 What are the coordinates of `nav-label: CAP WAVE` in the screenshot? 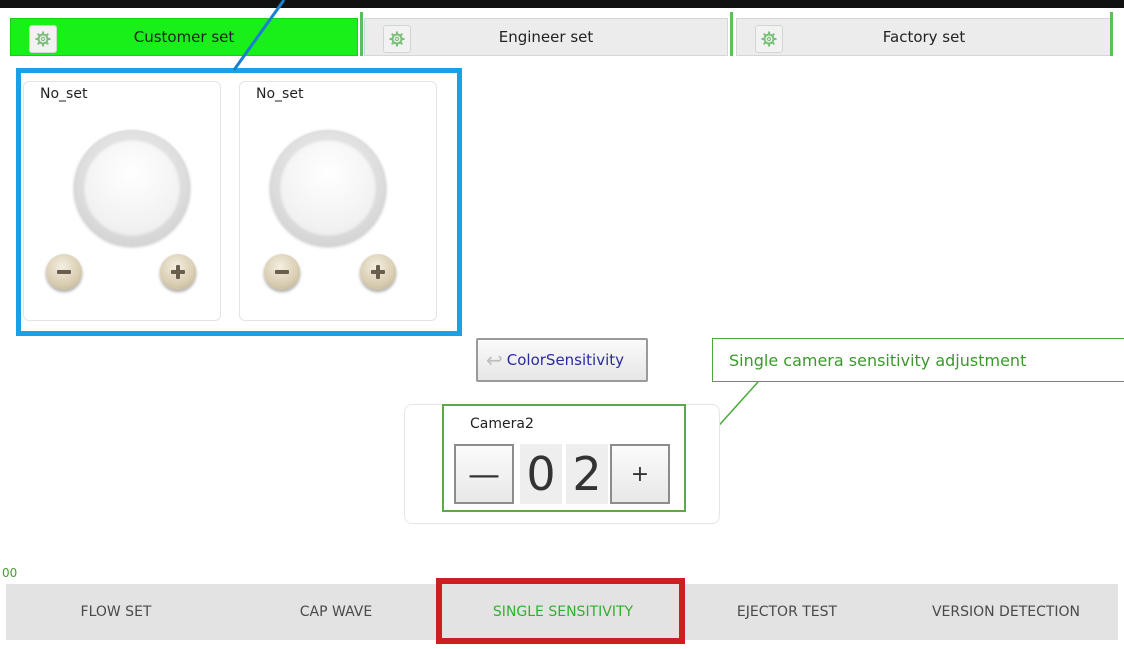 It's located at (336, 612).